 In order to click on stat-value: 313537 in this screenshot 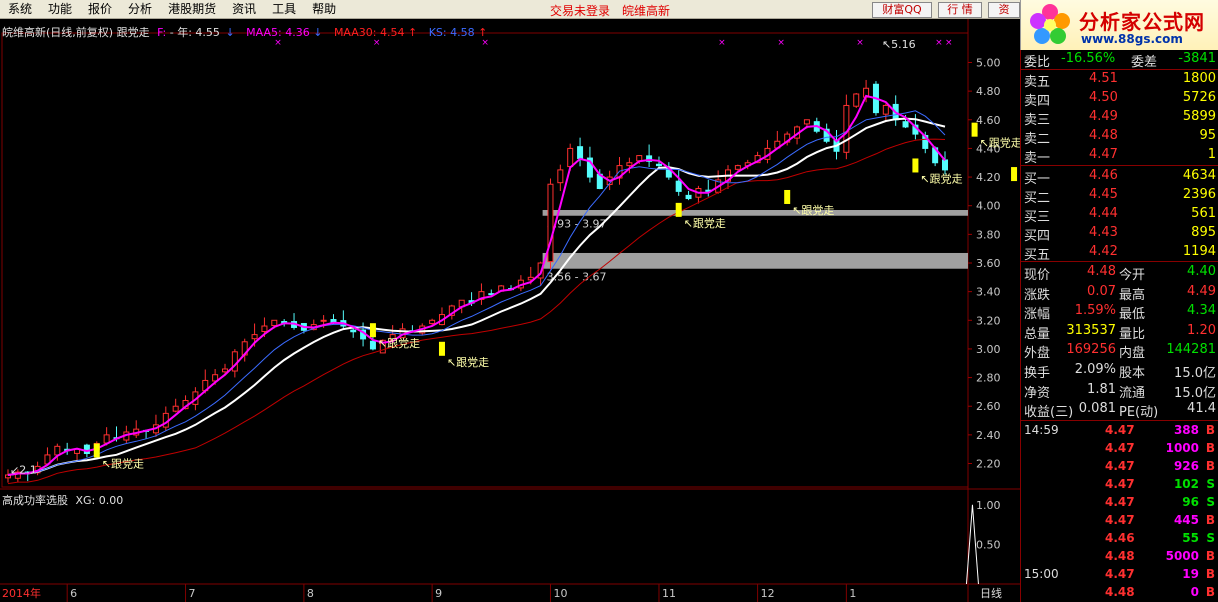, I will do `click(1091, 330)`.